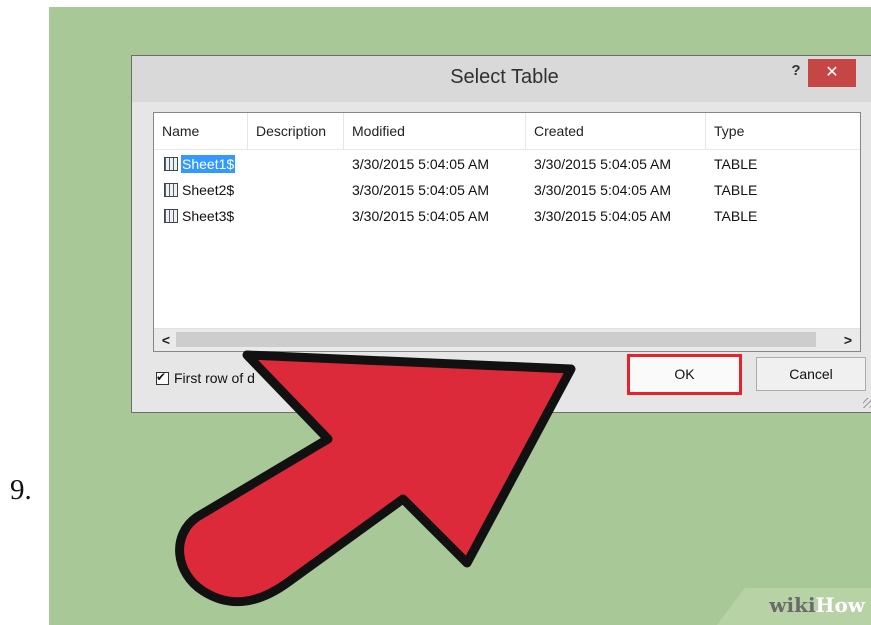 The width and height of the screenshot is (871, 625). I want to click on logo-wiki-text: wiki, so click(792, 605).